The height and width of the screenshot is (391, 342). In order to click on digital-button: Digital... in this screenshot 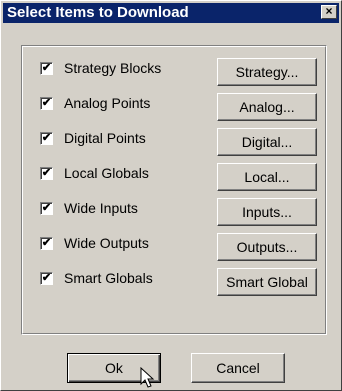, I will do `click(267, 142)`.